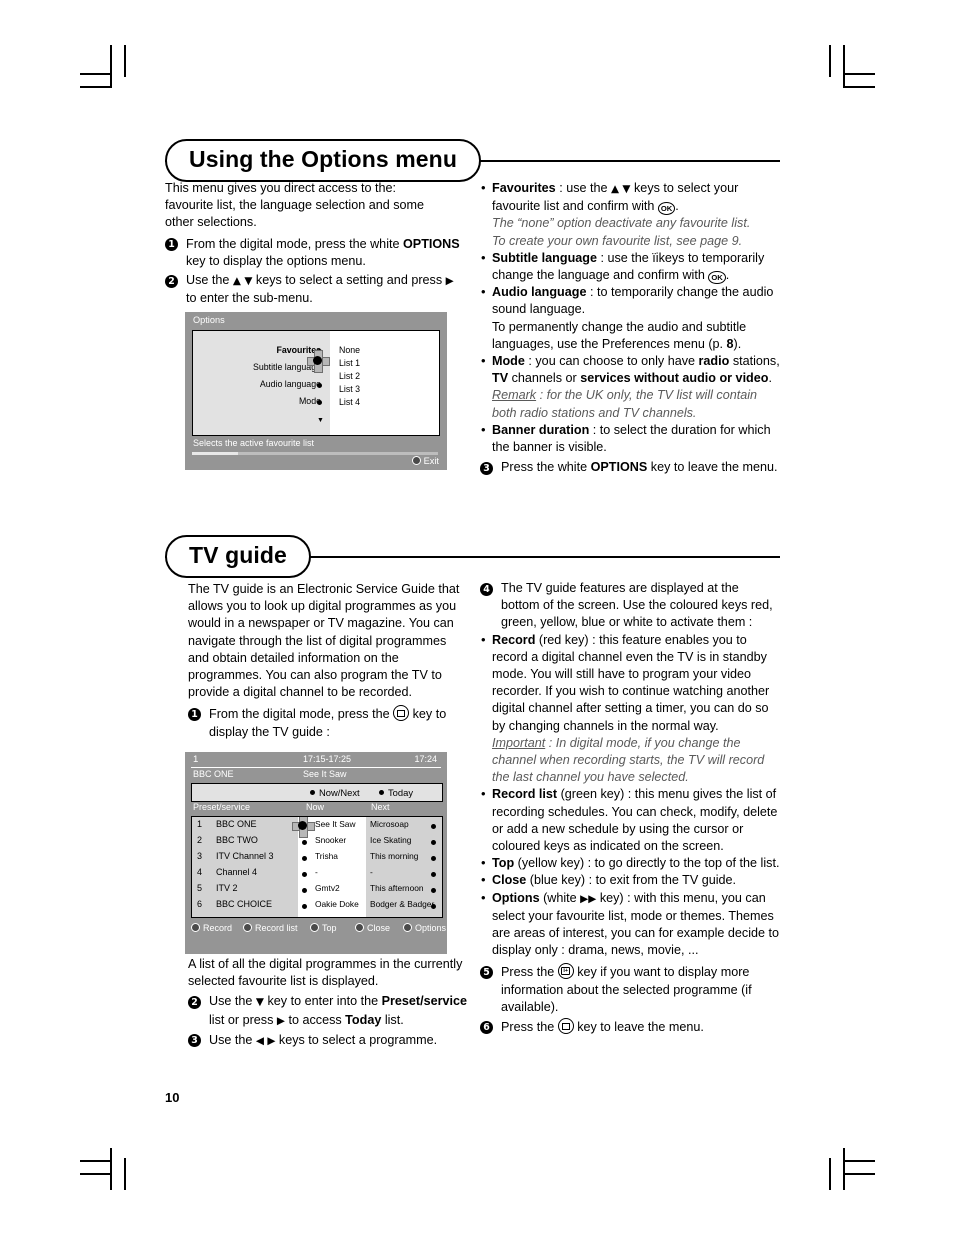 The width and height of the screenshot is (954, 1235). Describe the element at coordinates (335, 792) in the screenshot. I see `tab-now-next: Now/Next` at that location.